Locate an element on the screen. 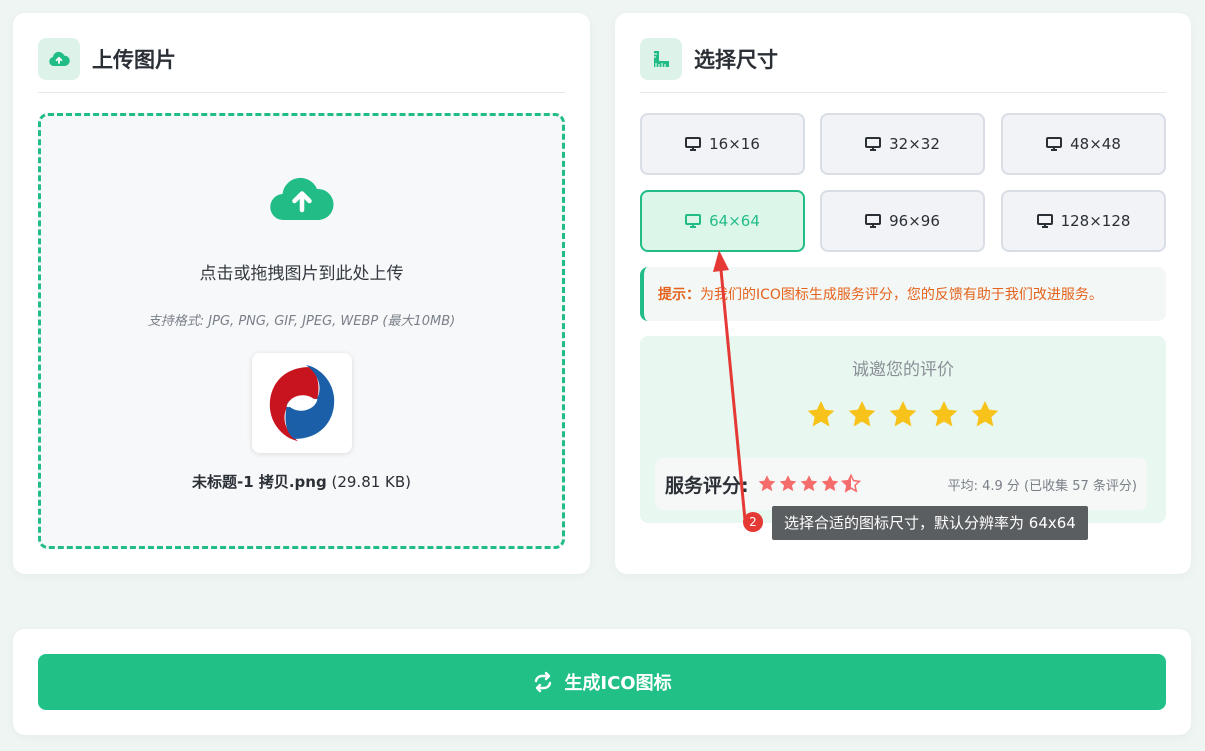 This screenshot has width=1205, height=751. score-average: 平均: 4.9 分 (已收集 57 条评分) is located at coordinates (1042, 486).